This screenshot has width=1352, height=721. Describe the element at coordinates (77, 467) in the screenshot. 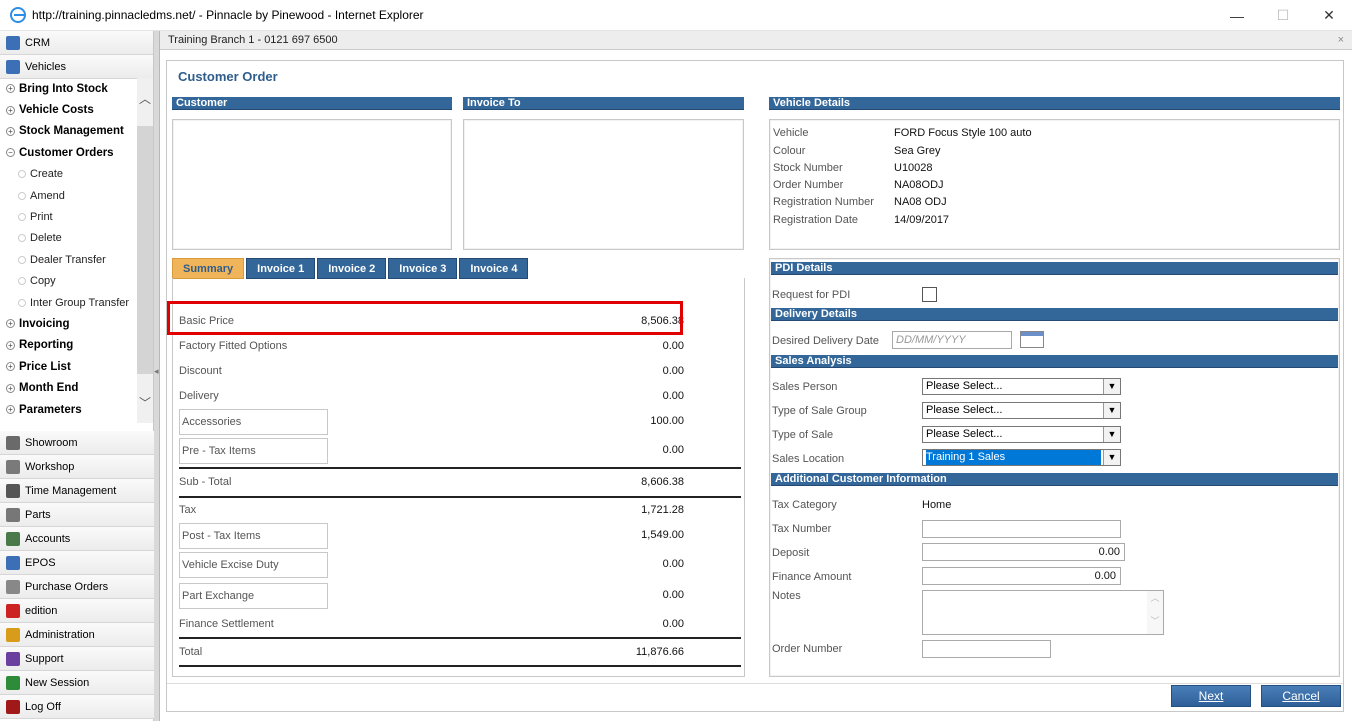

I see `module-workshop: Workshop` at that location.